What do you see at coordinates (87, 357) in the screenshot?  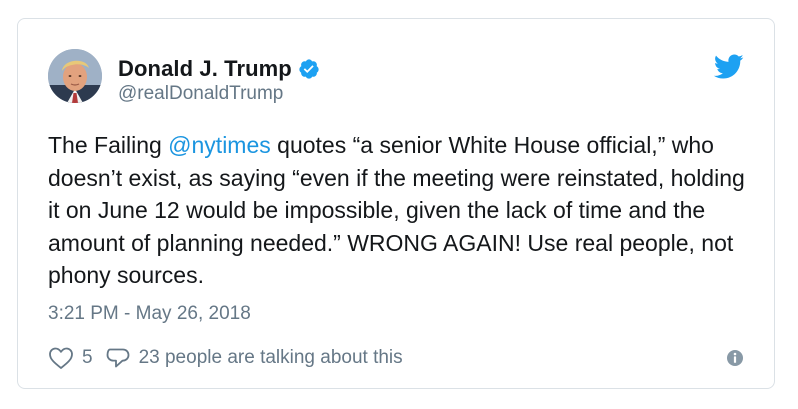 I see `like-count: 5` at bounding box center [87, 357].